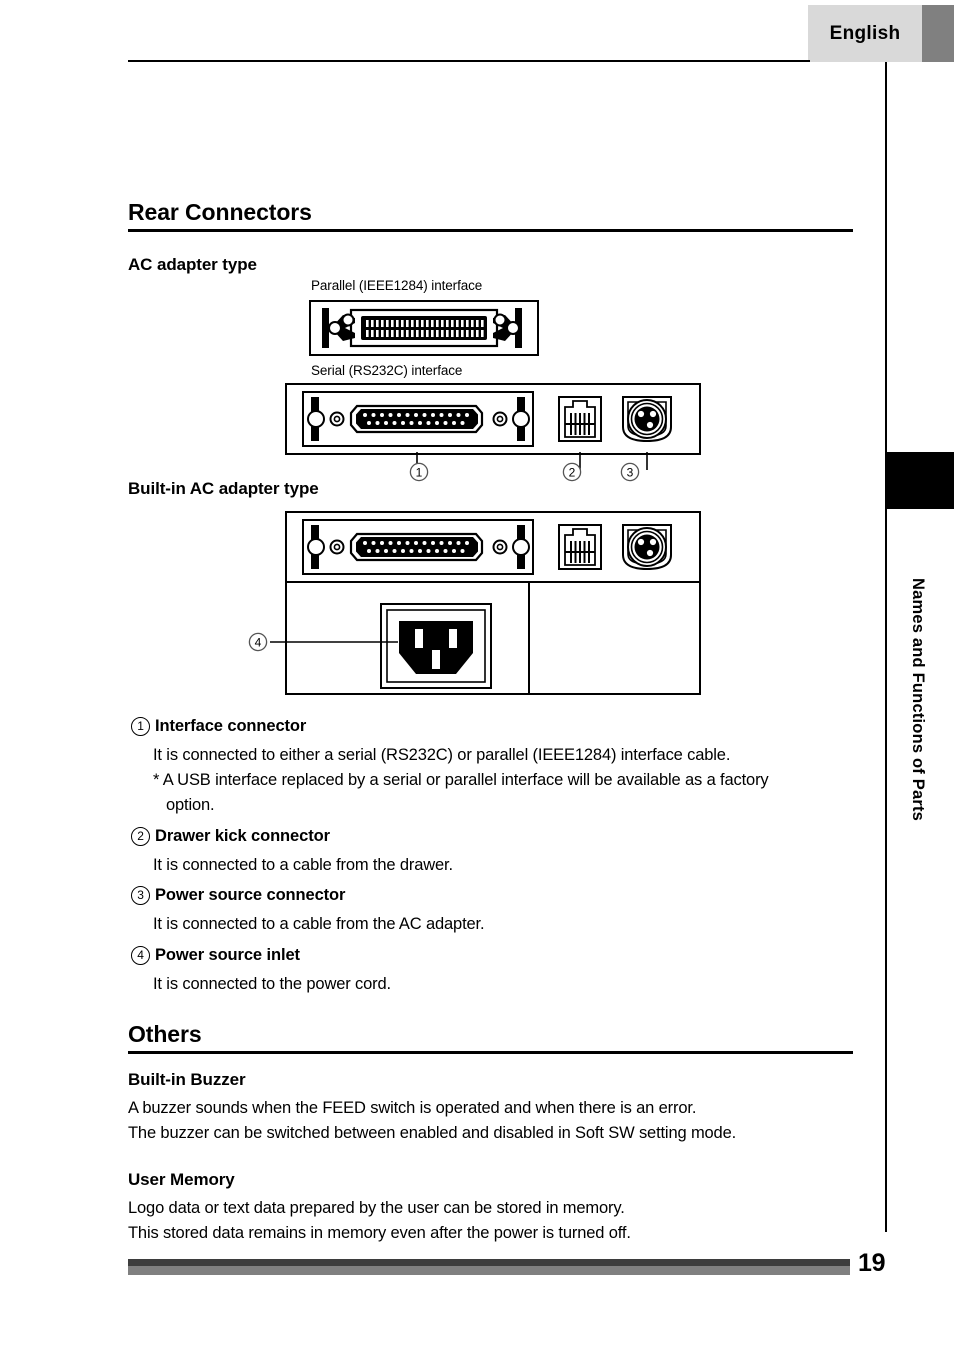 The image size is (954, 1352). I want to click on connector-item-4-label: Power source inlet, so click(227, 955).